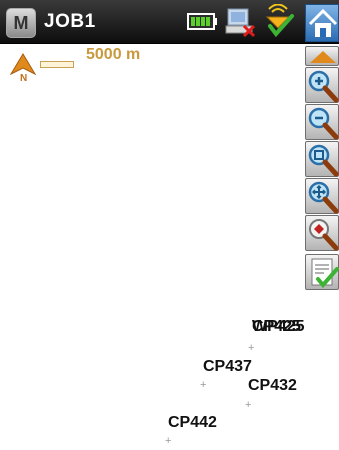 The image size is (339, 450). I want to click on battery-icon, so click(202, 21).